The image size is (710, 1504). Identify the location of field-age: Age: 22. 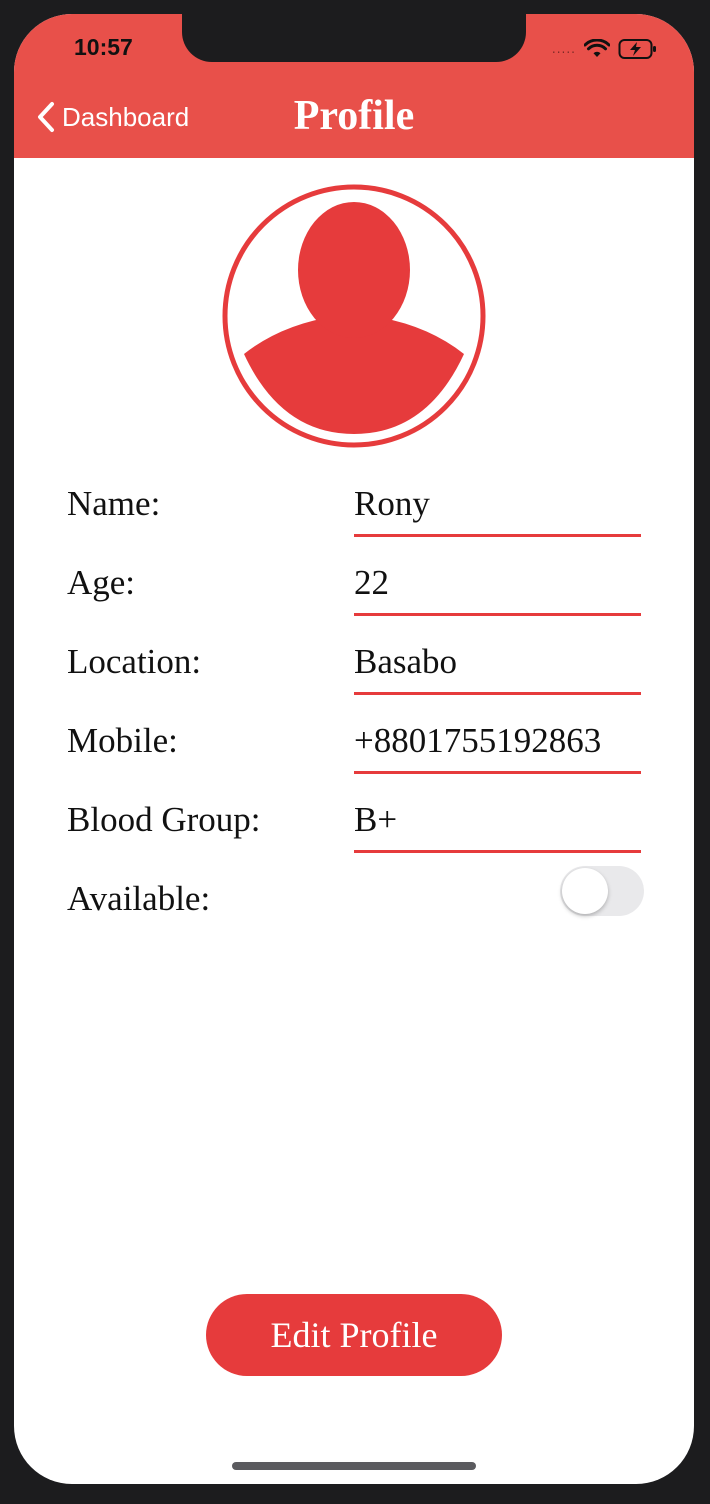
(355, 593).